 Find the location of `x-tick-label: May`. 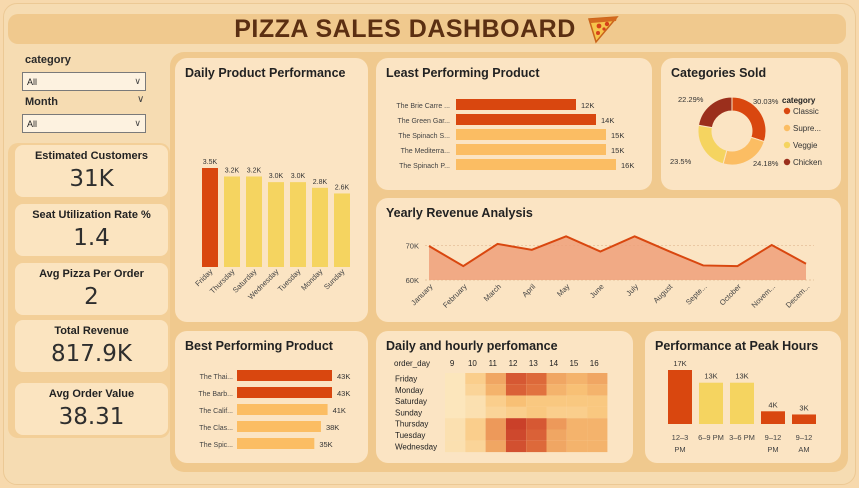

x-tick-label: May is located at coordinates (563, 290).